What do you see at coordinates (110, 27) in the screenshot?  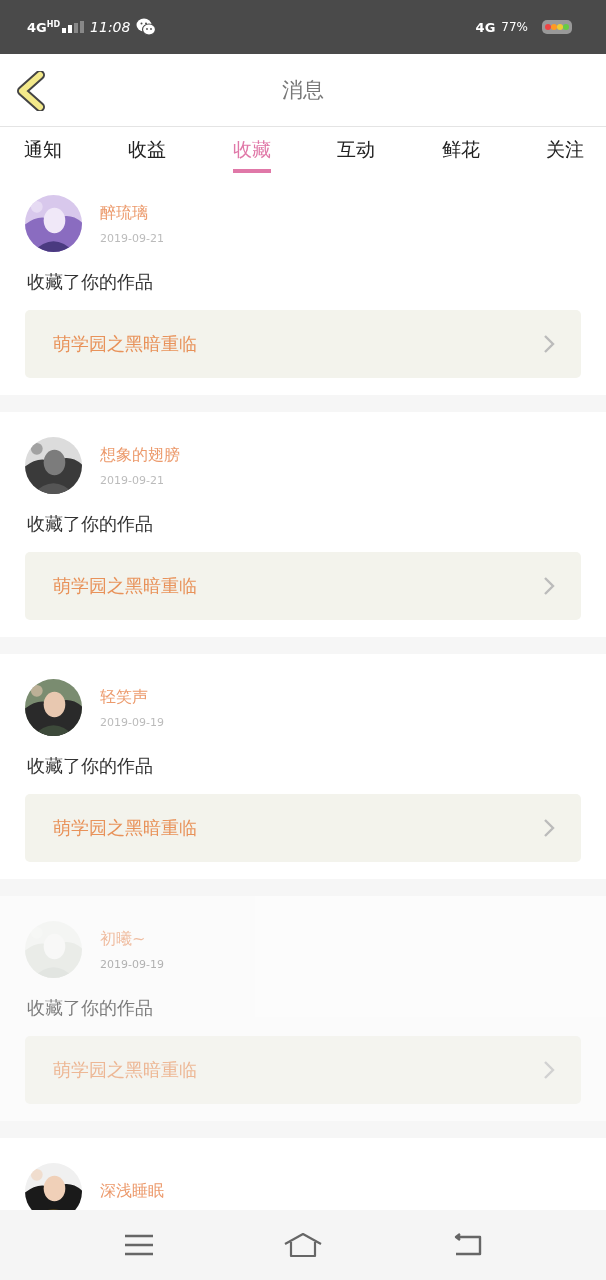 I see `clock: 11:08` at bounding box center [110, 27].